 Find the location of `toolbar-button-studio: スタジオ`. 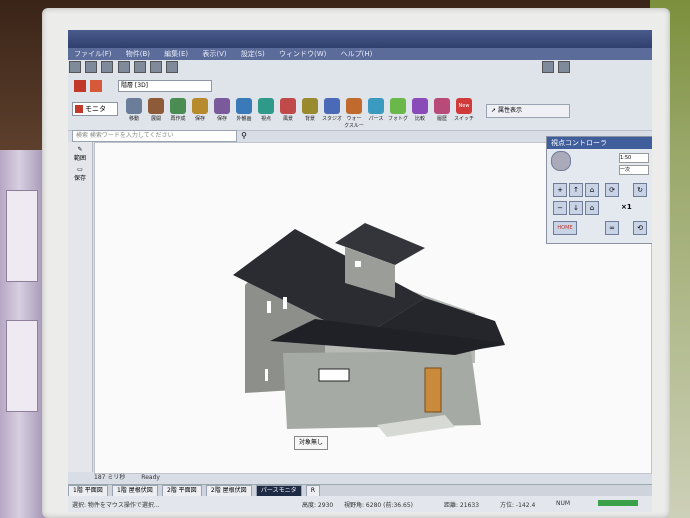

toolbar-button-studio: スタジオ is located at coordinates (332, 113).